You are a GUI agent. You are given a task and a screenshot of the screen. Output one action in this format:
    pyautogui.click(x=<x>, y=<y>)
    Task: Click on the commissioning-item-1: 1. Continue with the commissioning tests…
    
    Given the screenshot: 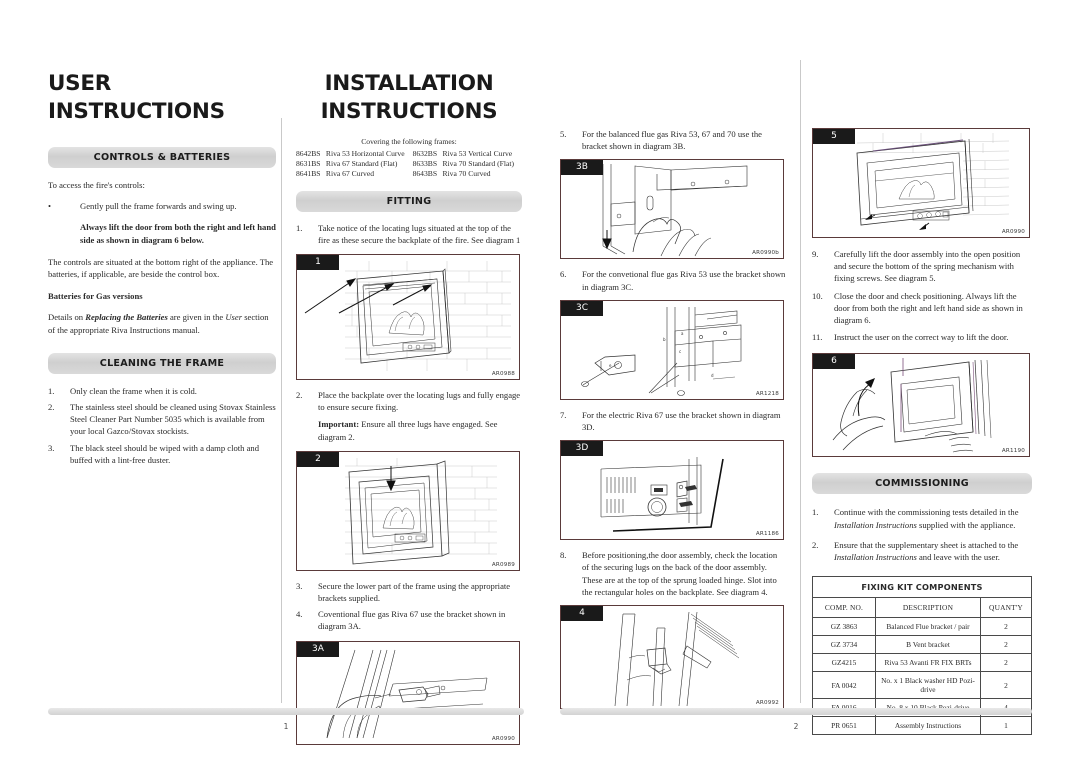 What is the action you would take?
    pyautogui.click(x=922, y=518)
    